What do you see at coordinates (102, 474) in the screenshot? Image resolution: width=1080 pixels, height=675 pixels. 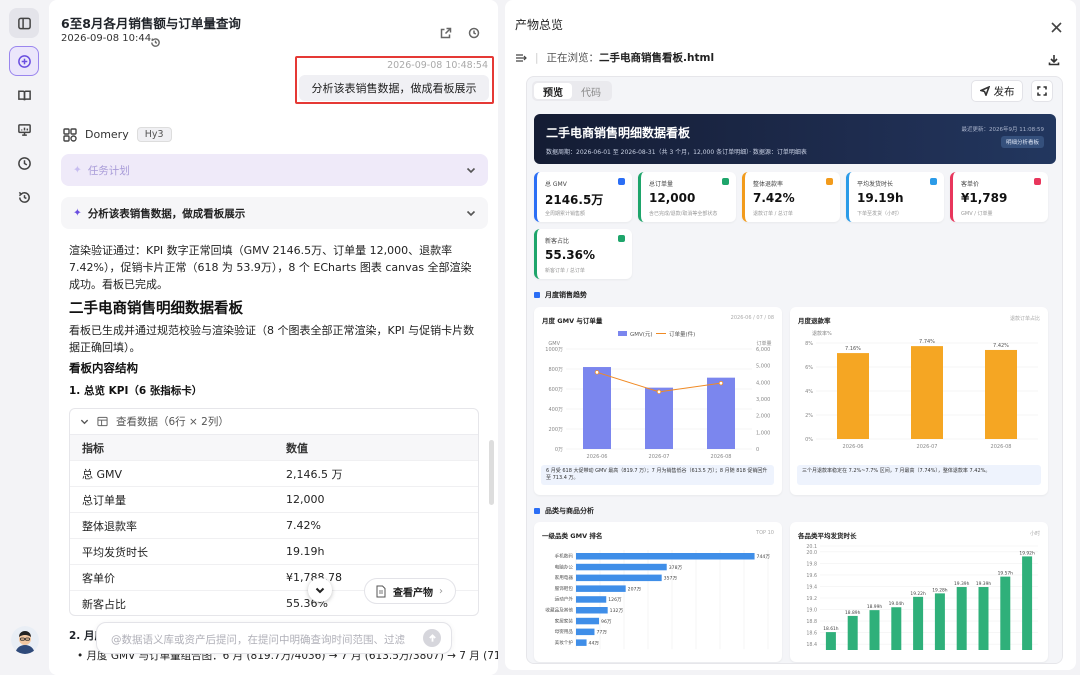 I see `table-cell: 总 GMV` at bounding box center [102, 474].